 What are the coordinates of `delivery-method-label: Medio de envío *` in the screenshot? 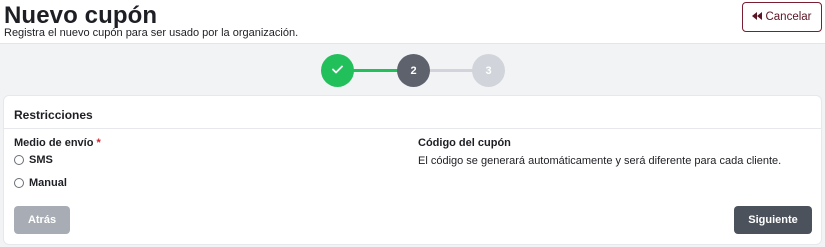 It's located at (57, 143).